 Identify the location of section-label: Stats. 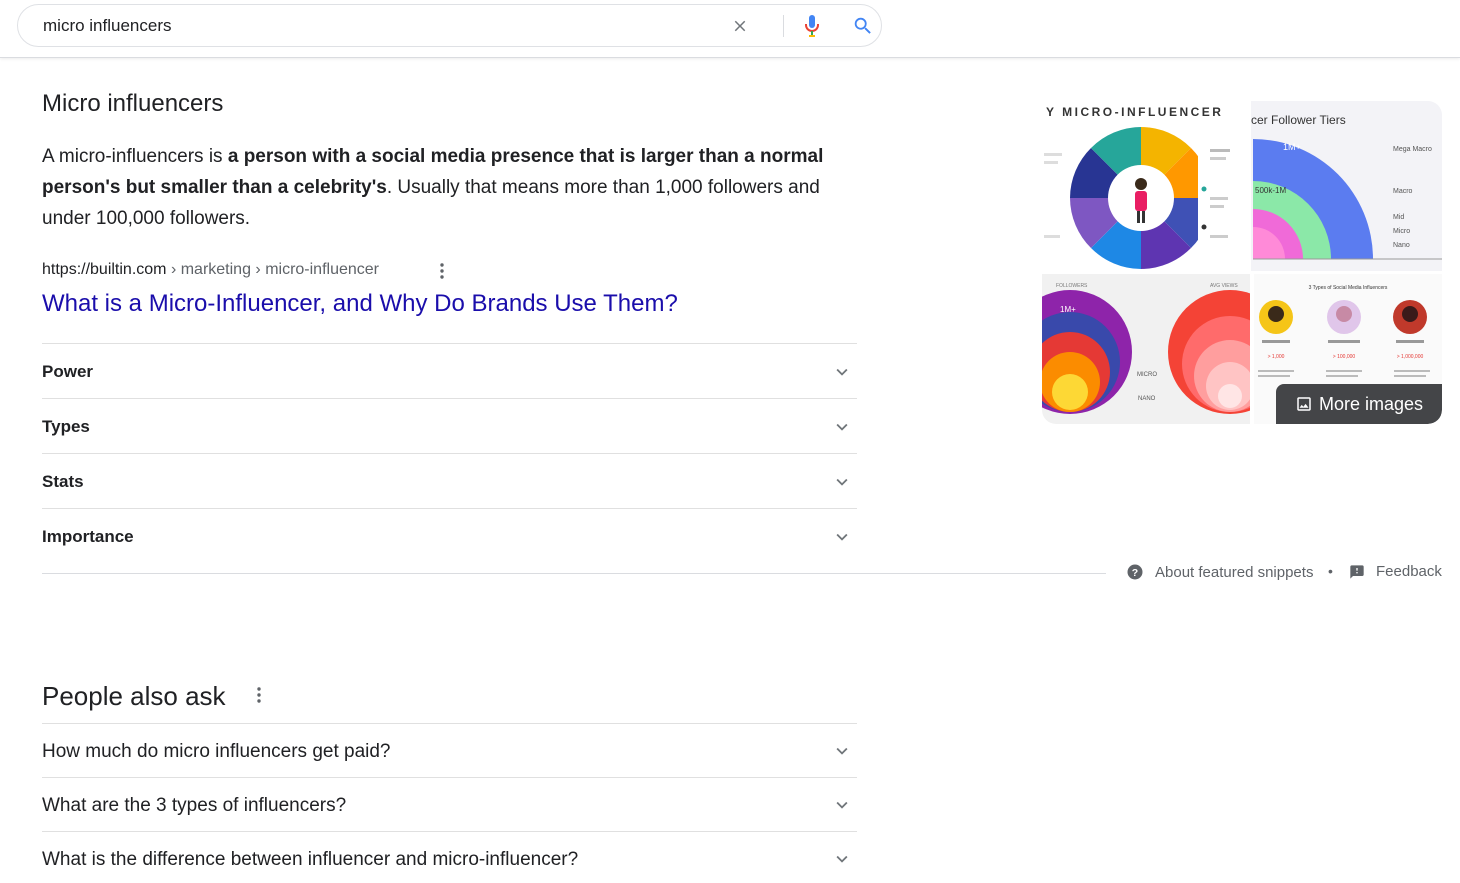
(63, 481).